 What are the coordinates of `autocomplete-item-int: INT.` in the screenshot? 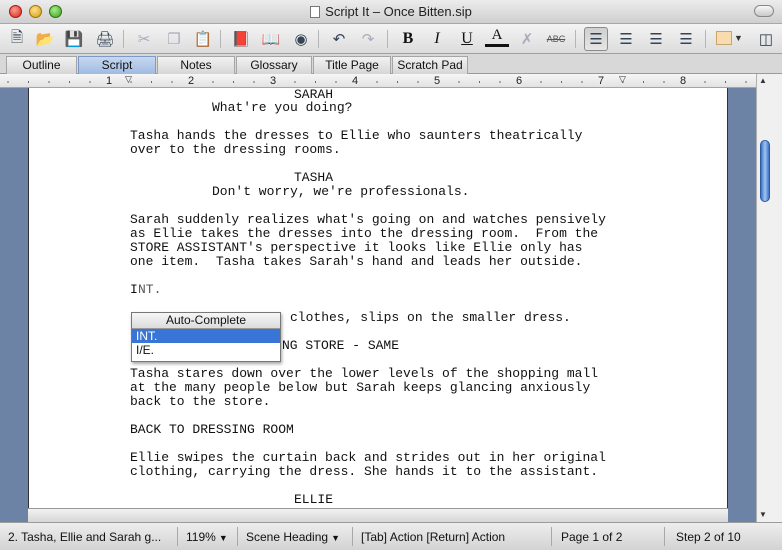 It's located at (206, 336).